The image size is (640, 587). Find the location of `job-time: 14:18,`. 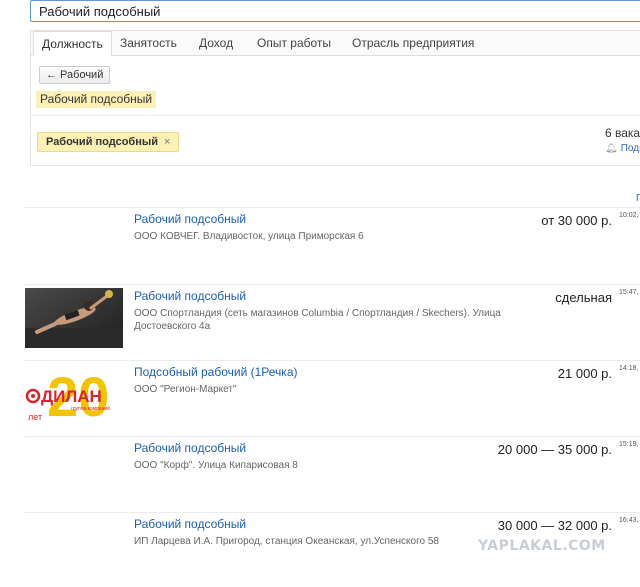

job-time: 14:18, is located at coordinates (629, 368).